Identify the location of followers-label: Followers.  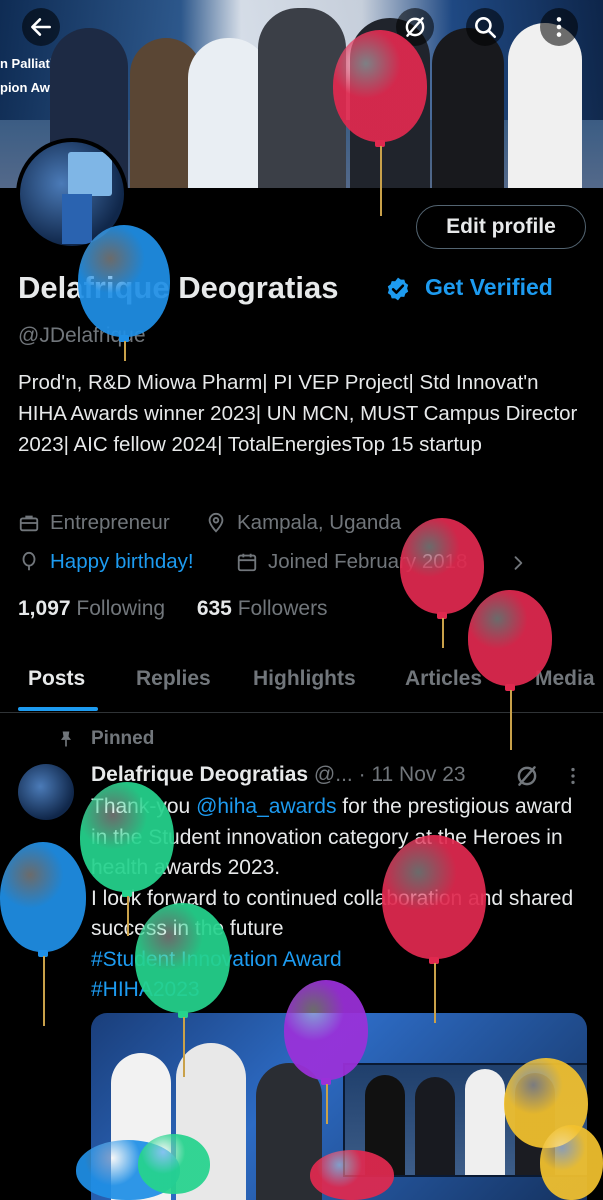
(282, 608).